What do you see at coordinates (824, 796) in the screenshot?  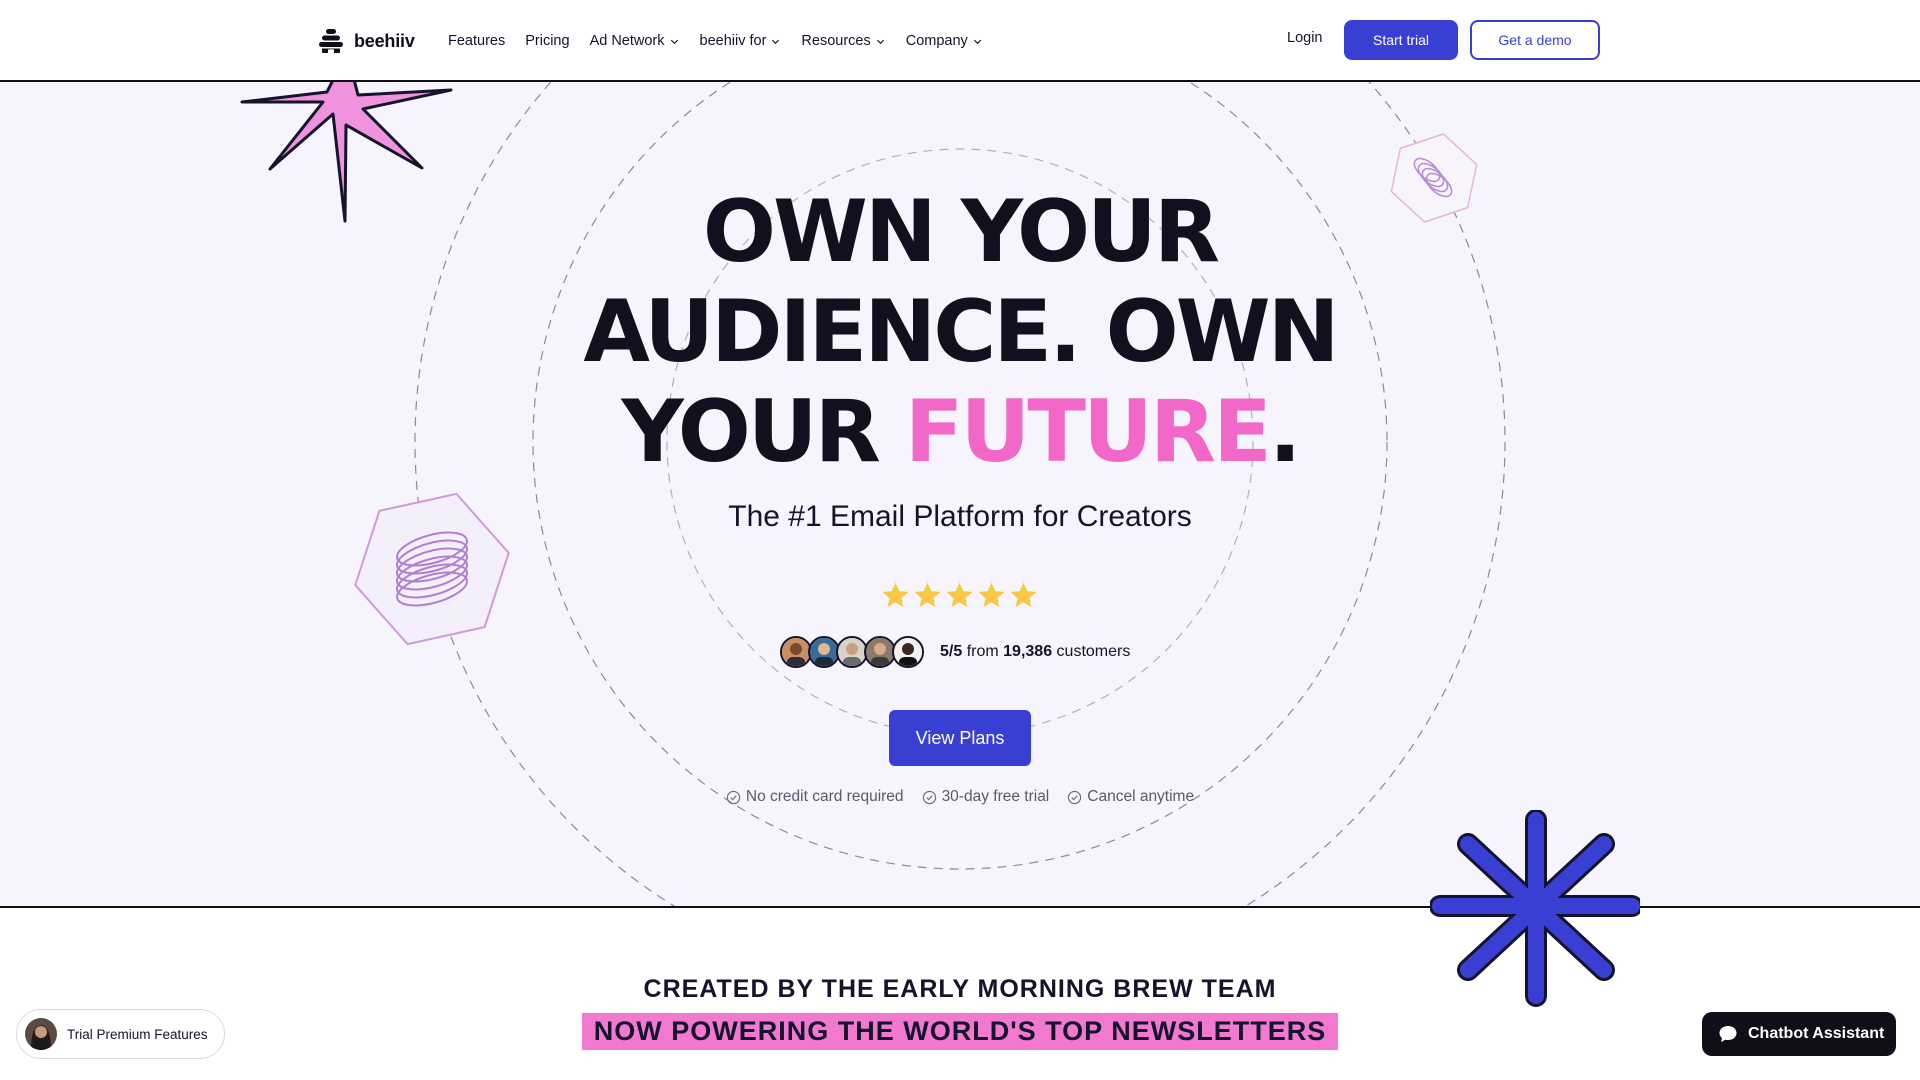 I see `perk-label: No credit card required` at bounding box center [824, 796].